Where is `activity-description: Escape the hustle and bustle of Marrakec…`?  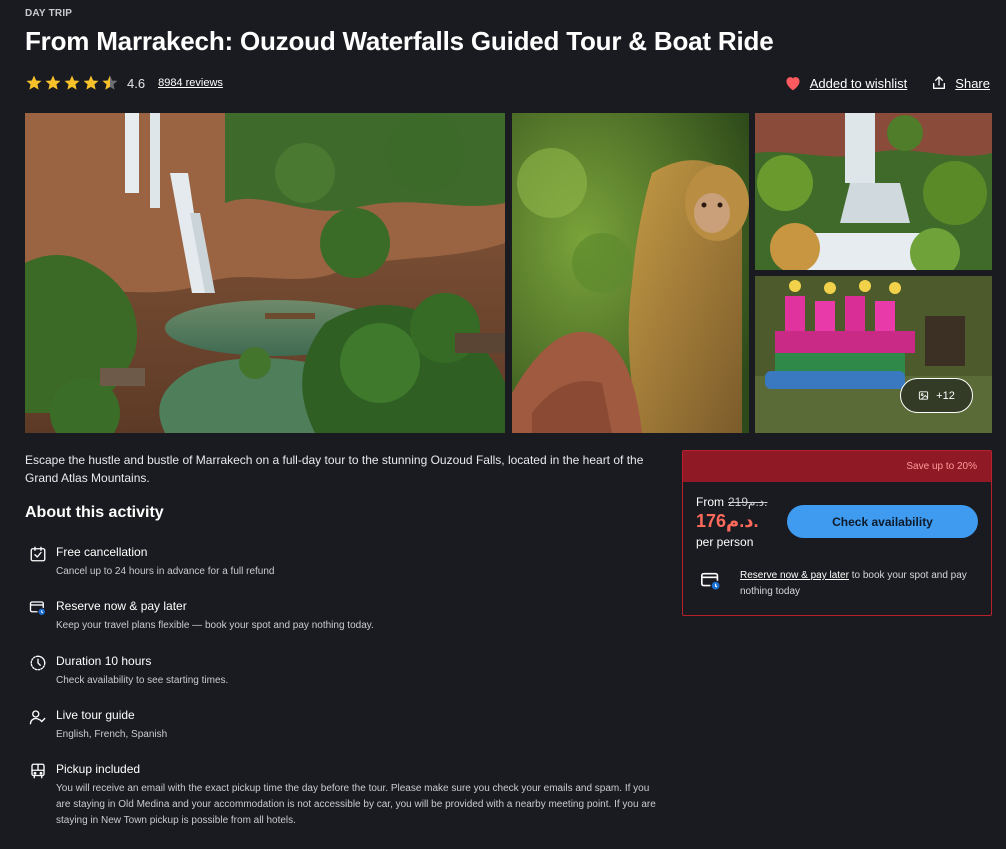
activity-description: Escape the hustle and bustle of Marrakec… is located at coordinates (334, 469).